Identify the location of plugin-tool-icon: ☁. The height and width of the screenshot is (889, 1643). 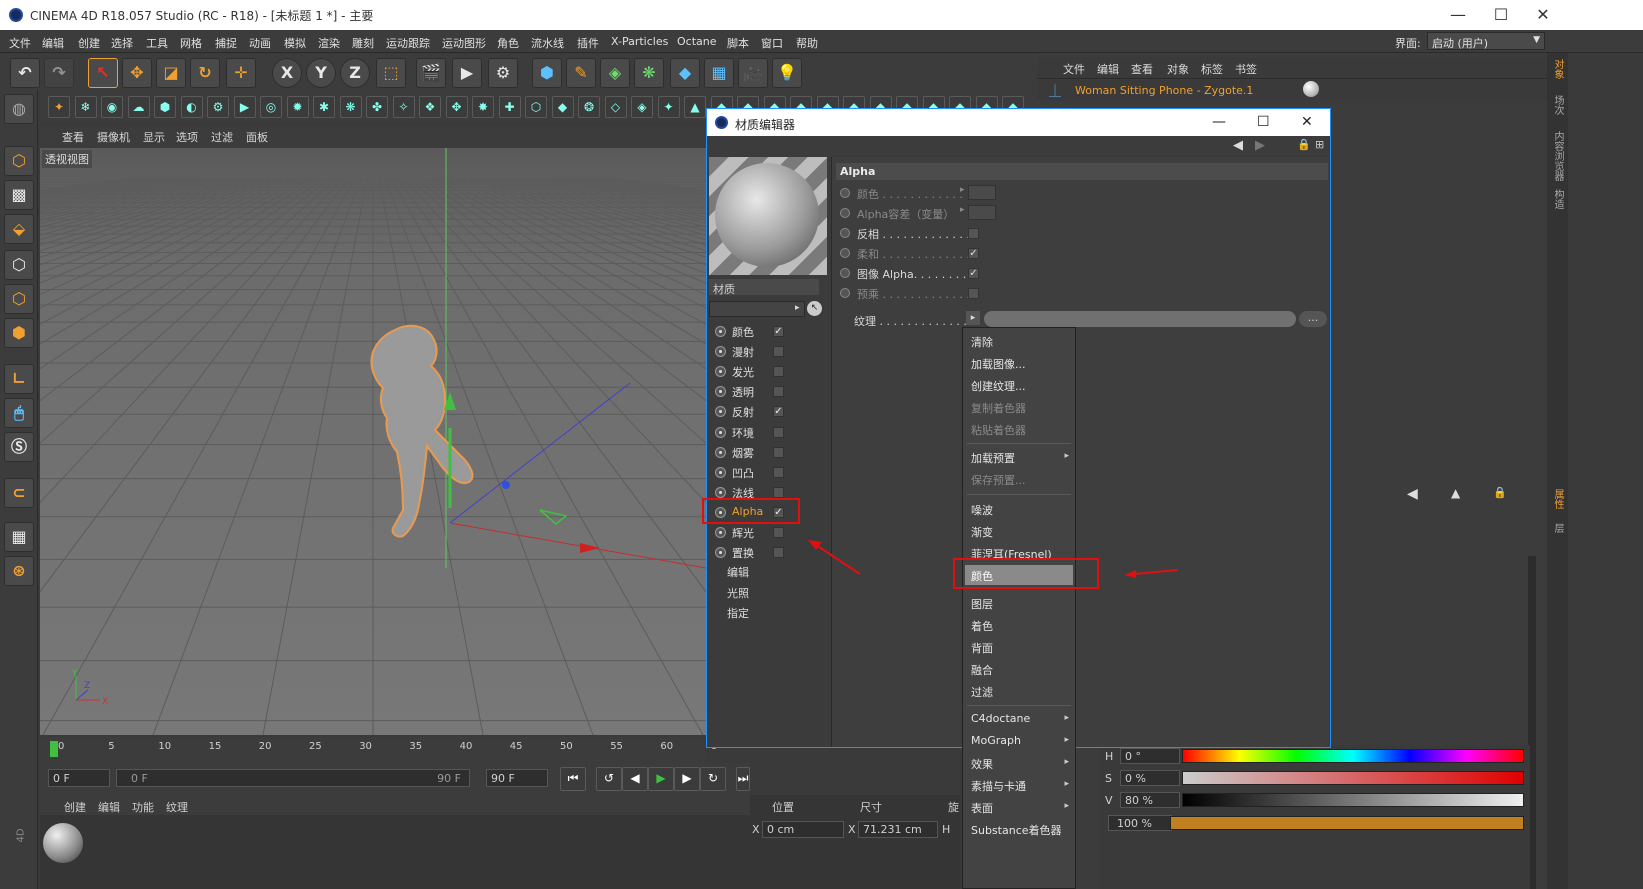
(138, 107).